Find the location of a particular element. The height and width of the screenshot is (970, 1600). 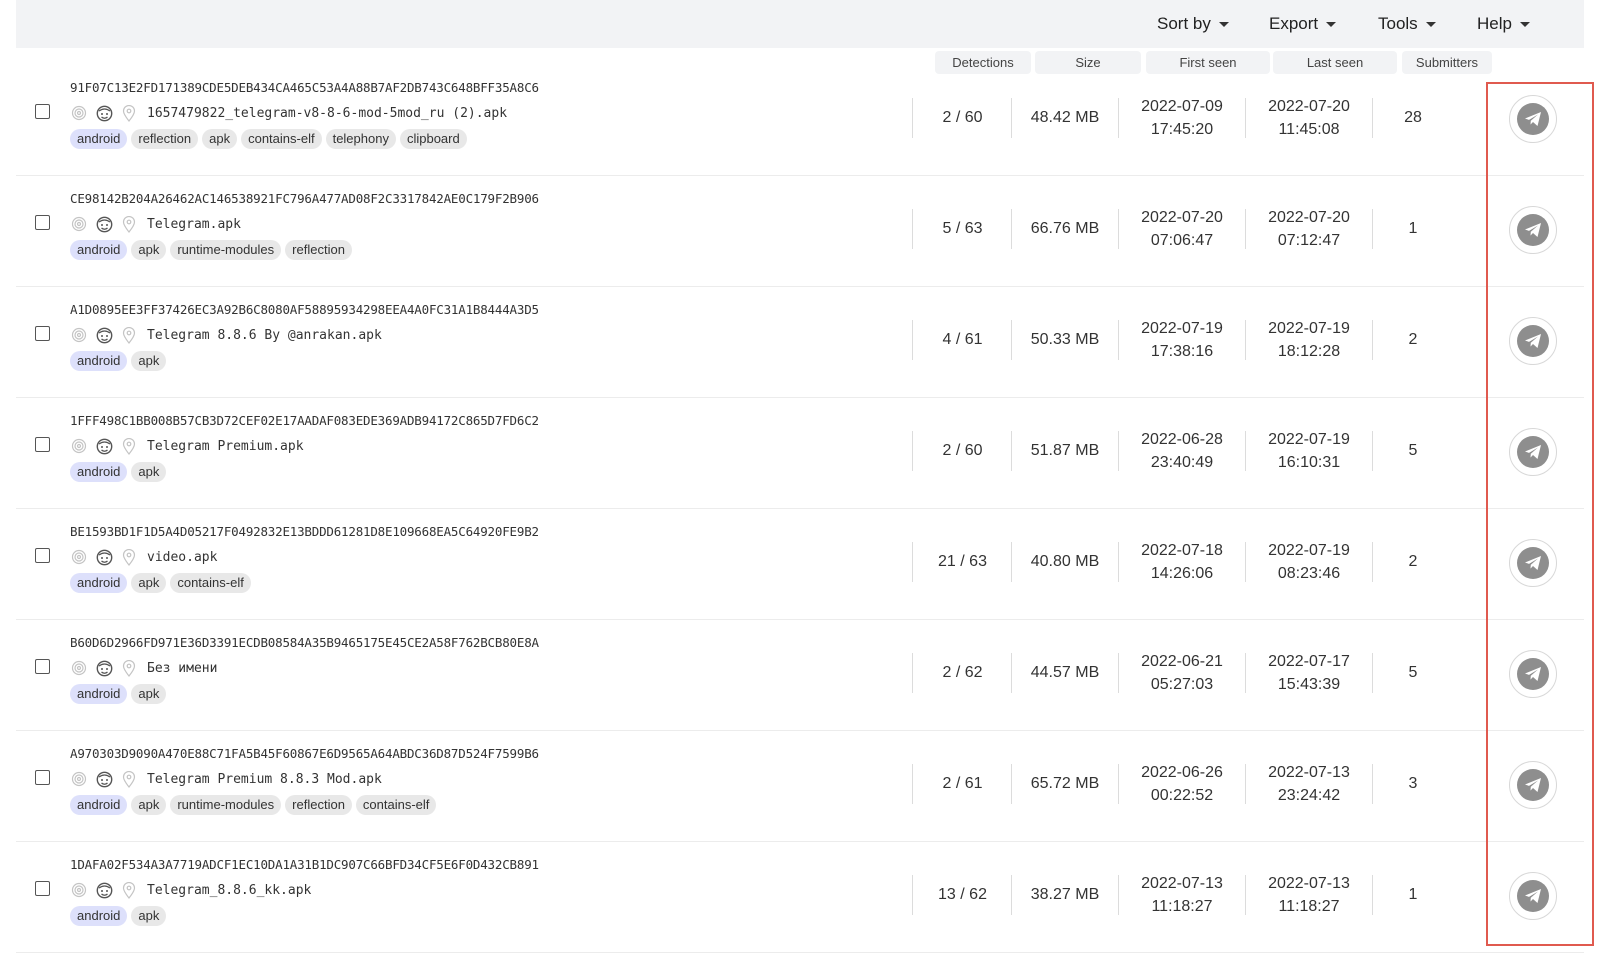

tag-badge: telephony is located at coordinates (360, 139).